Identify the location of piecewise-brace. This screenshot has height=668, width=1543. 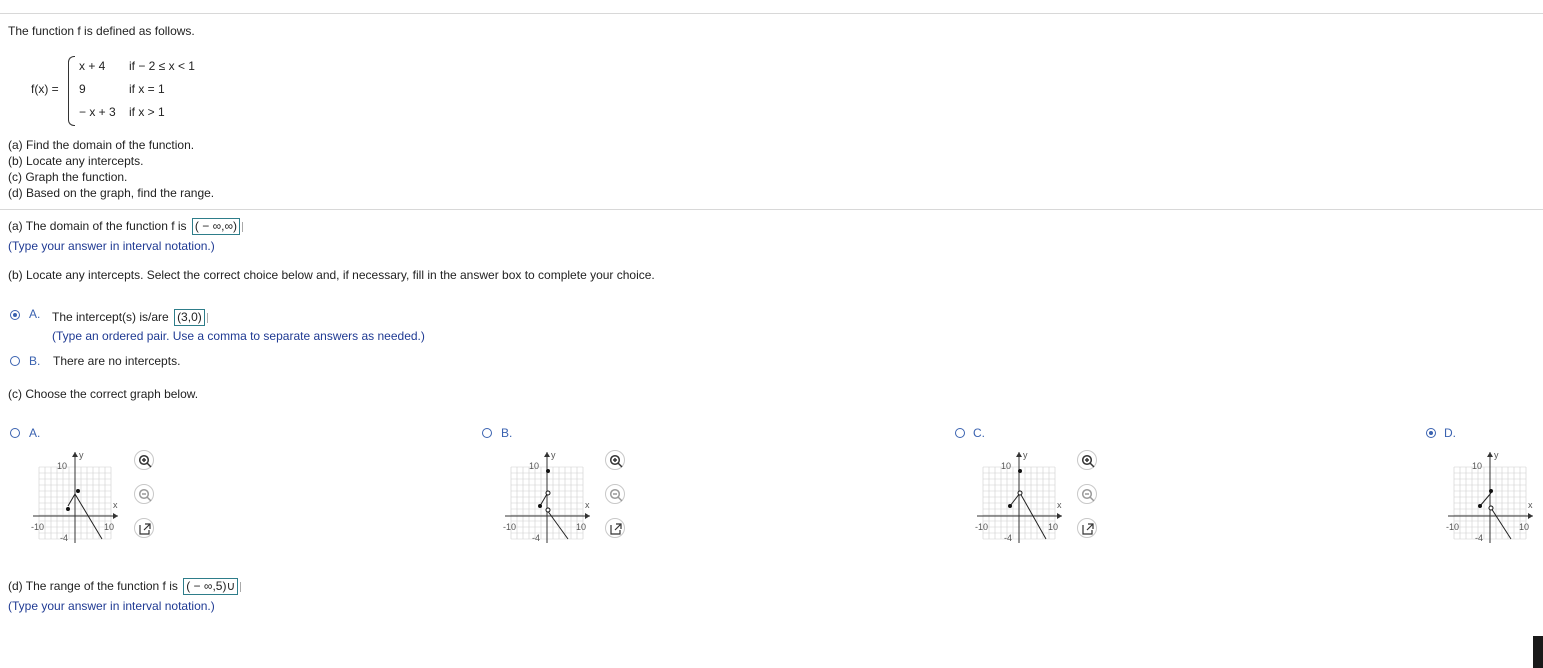
(71, 91).